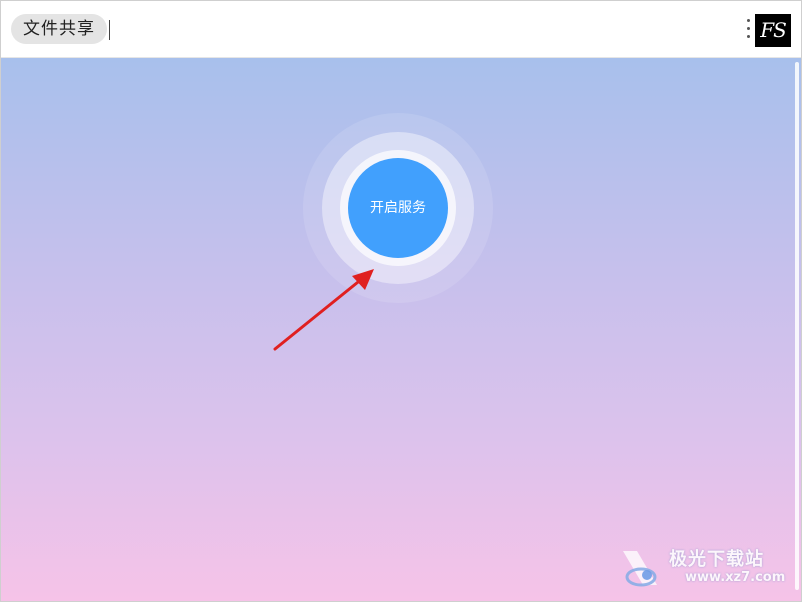 The height and width of the screenshot is (602, 802). I want to click on header-bar: 文件共享 FS, so click(401, 29).